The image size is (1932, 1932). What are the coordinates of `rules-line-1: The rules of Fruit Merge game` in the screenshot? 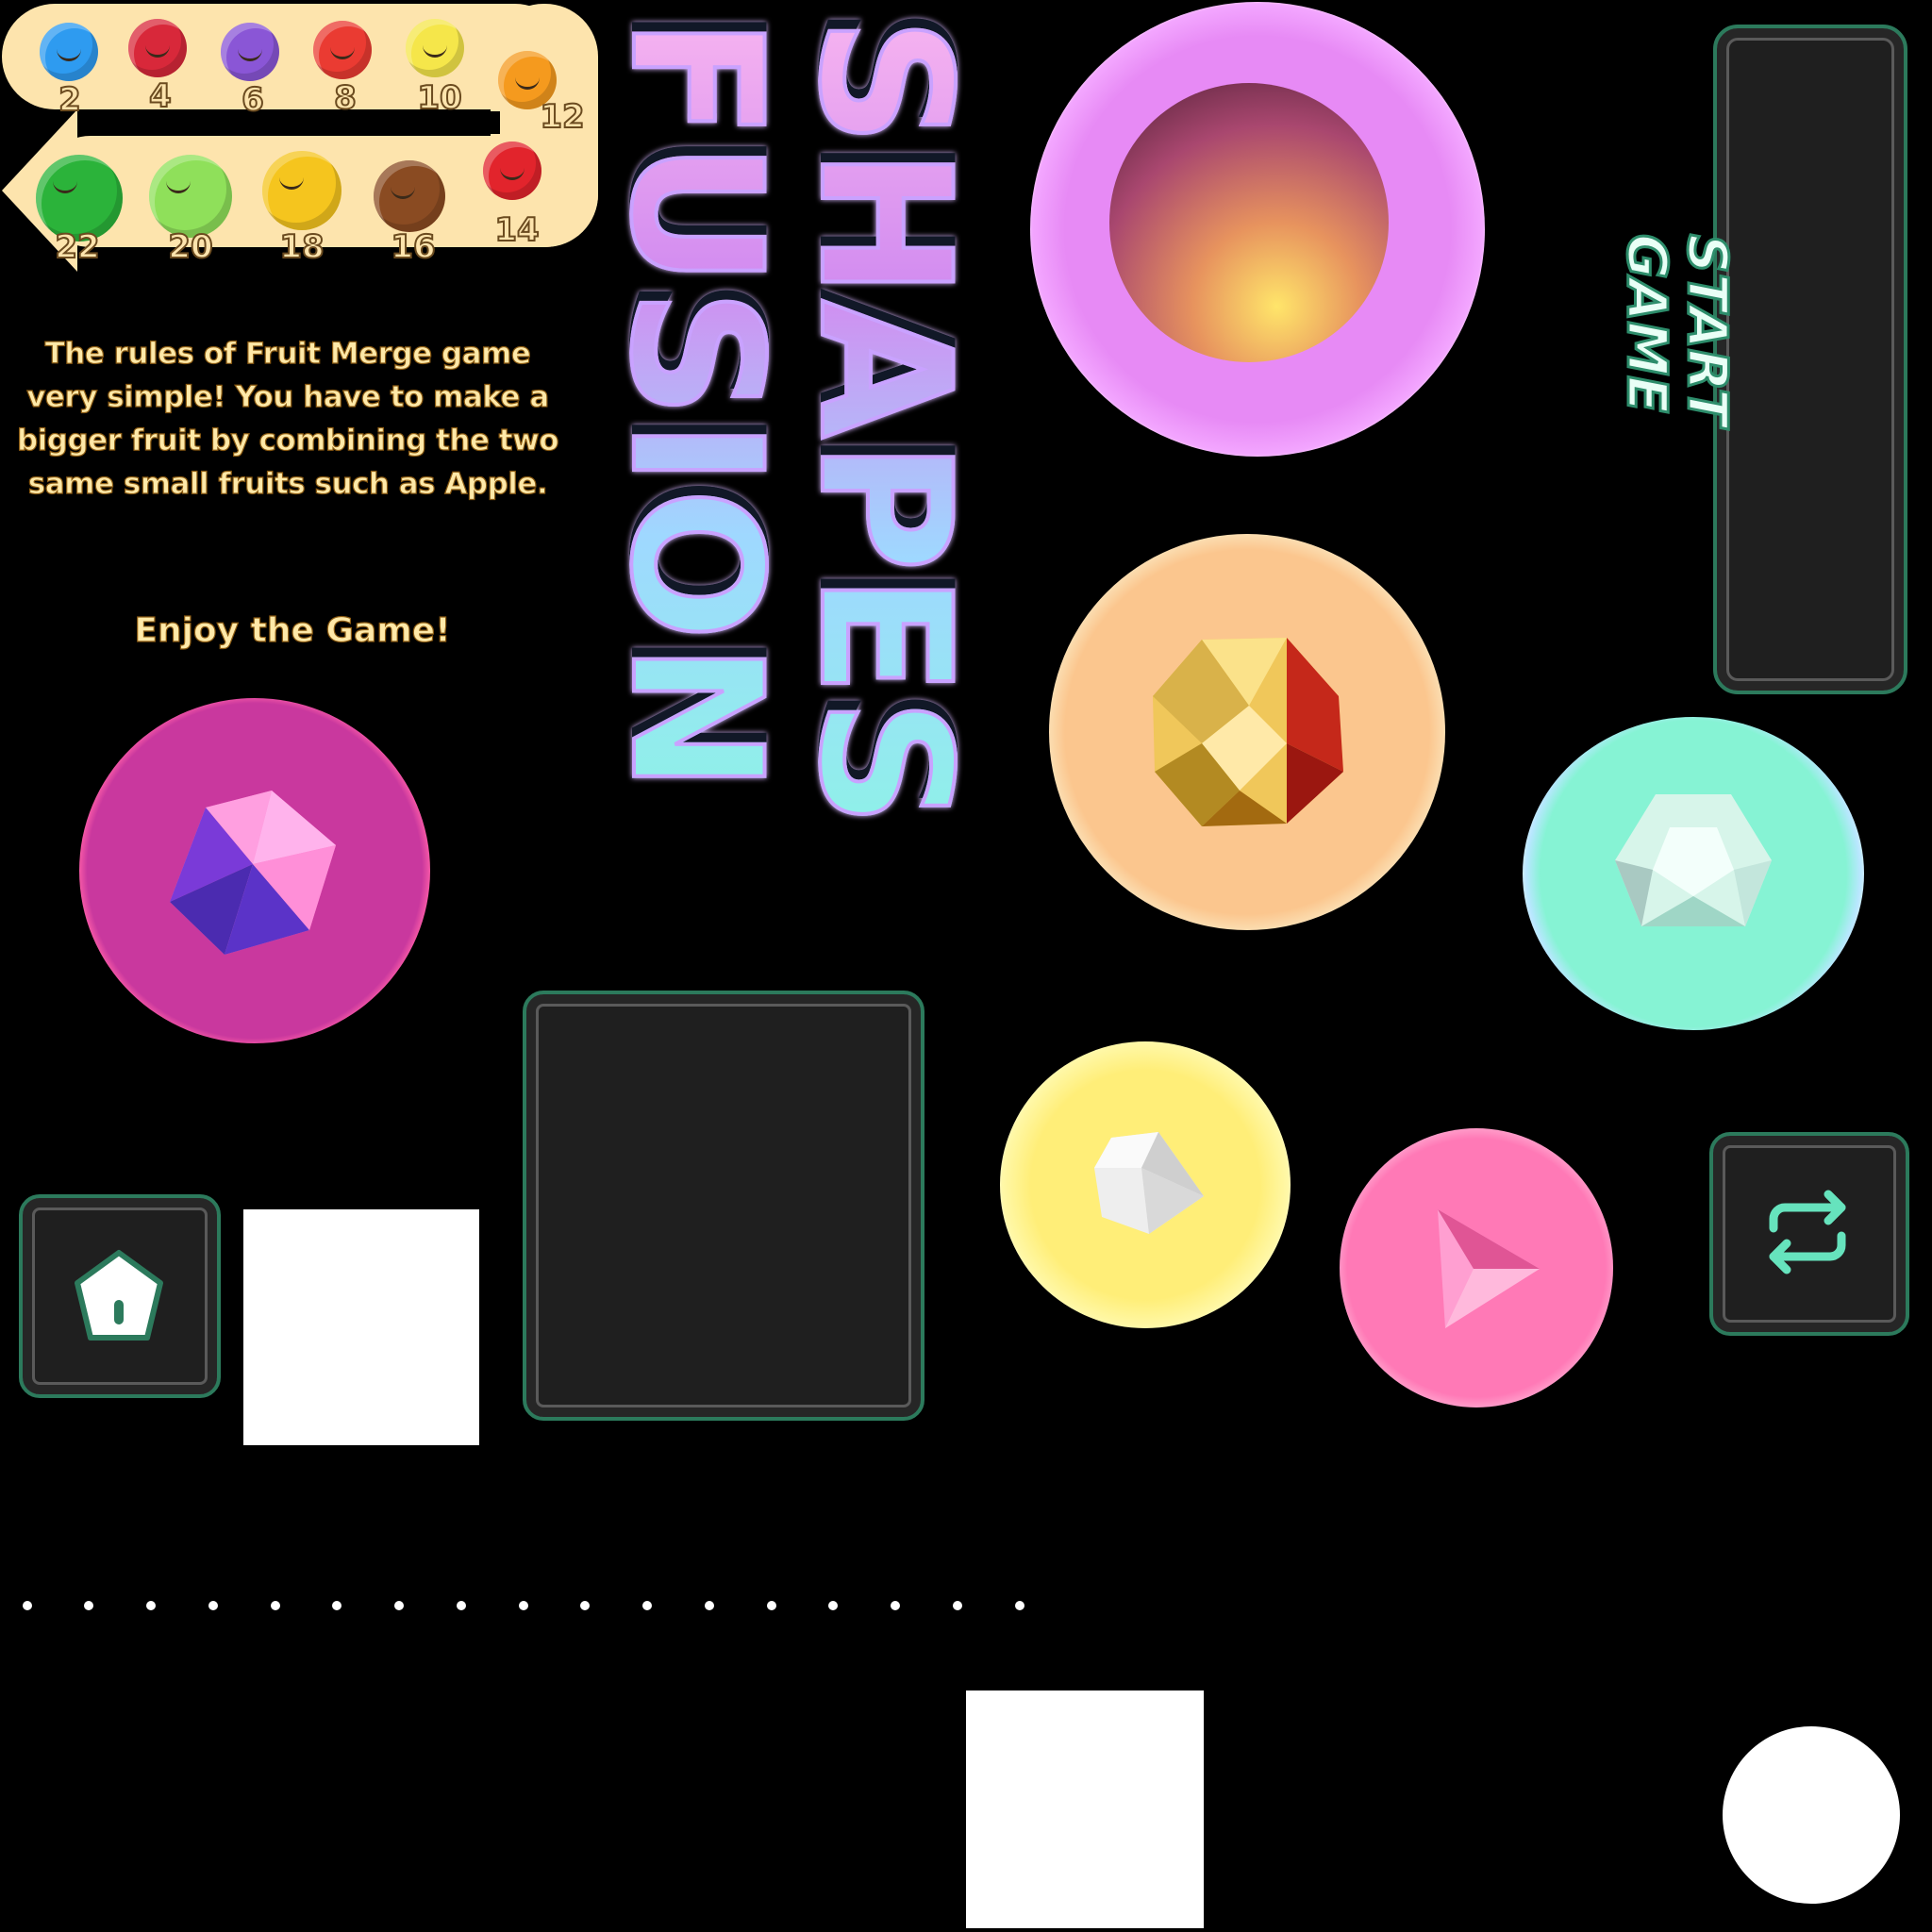 It's located at (287, 353).